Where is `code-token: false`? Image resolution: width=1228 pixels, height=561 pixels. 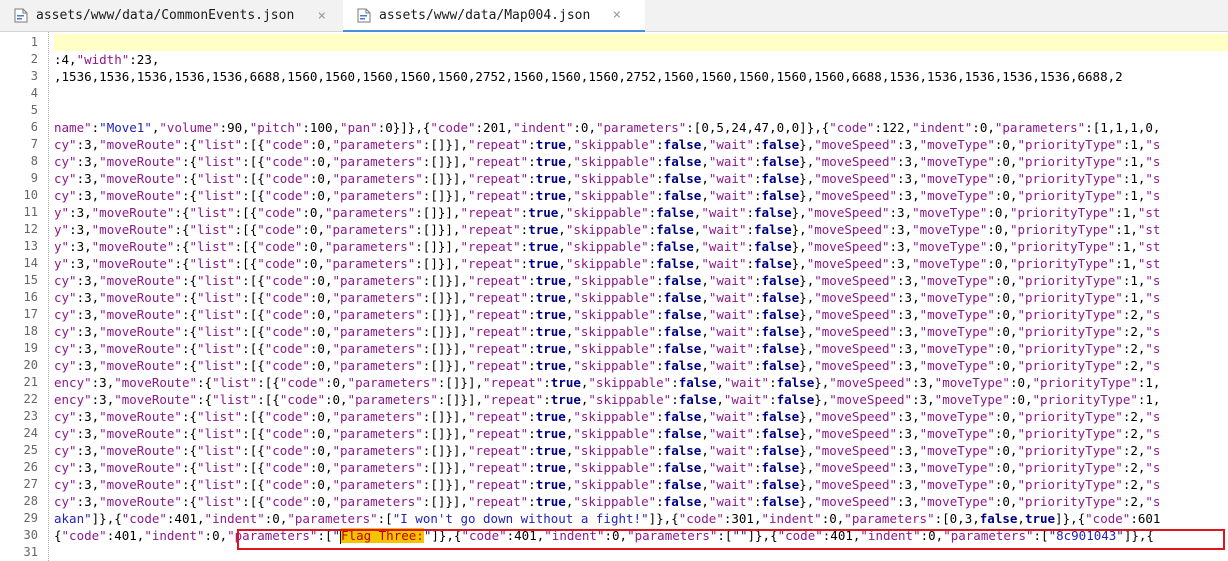
code-token: false is located at coordinates (780, 195).